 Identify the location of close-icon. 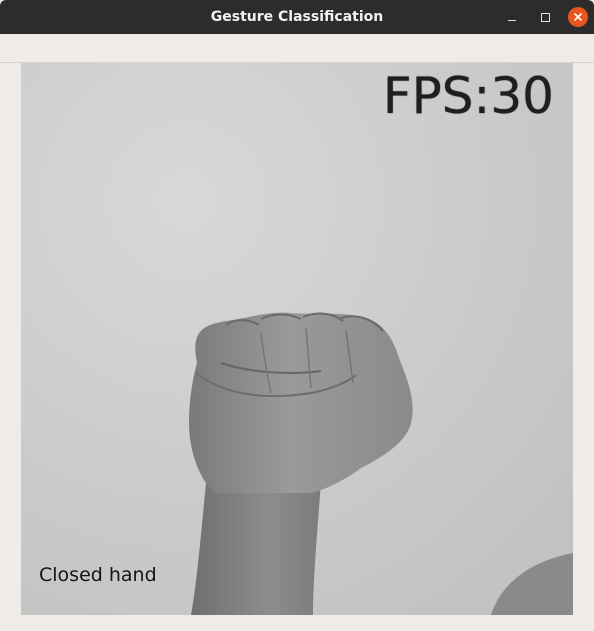
(578, 17).